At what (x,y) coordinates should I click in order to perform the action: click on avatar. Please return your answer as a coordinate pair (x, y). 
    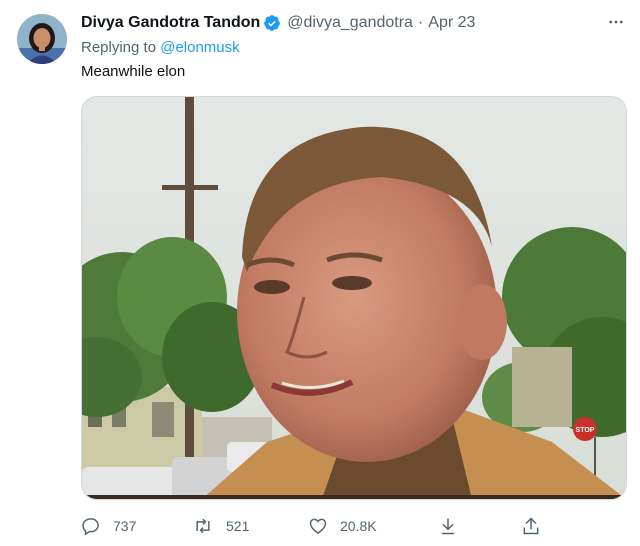
    Looking at the image, I should click on (42, 39).